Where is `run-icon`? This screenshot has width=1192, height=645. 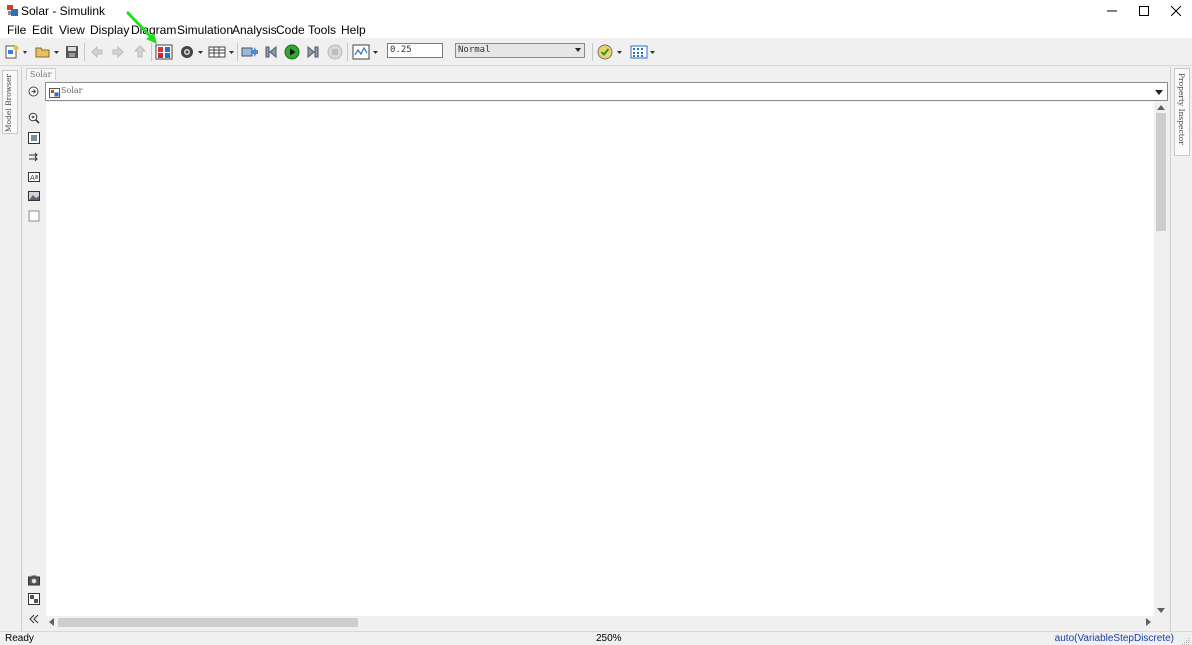 run-icon is located at coordinates (292, 52).